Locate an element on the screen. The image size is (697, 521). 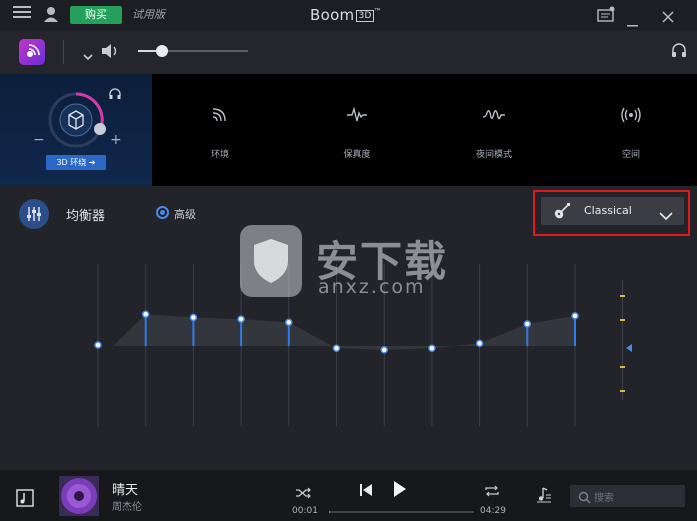
ambience-icon is located at coordinates (220, 119).